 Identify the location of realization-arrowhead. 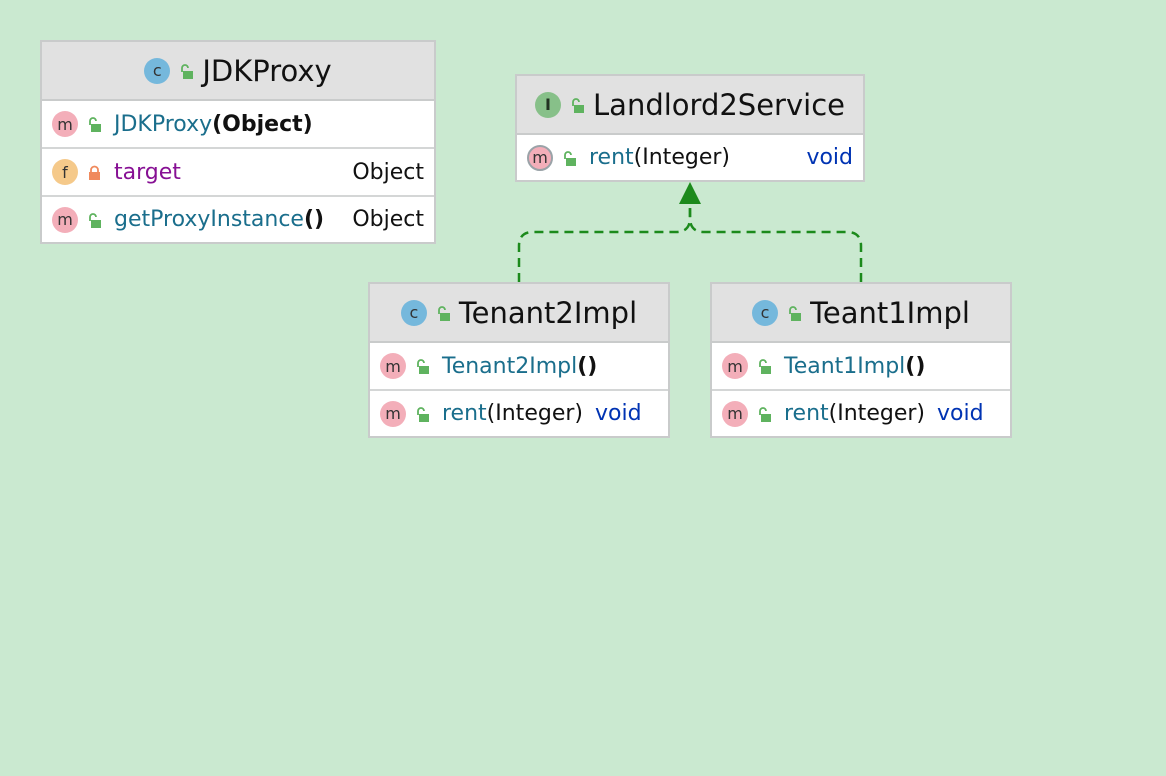
(690, 193).